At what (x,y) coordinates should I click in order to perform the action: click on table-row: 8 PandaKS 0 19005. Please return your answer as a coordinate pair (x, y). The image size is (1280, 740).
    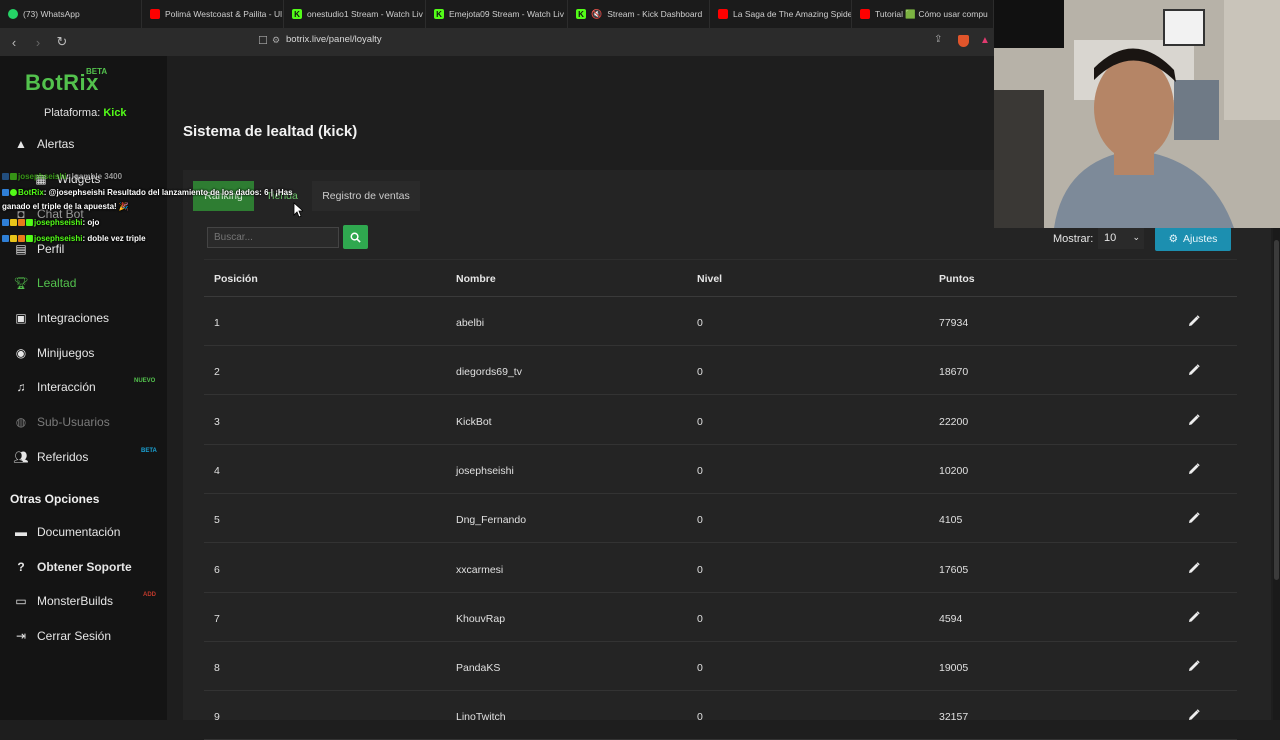
    Looking at the image, I should click on (720, 667).